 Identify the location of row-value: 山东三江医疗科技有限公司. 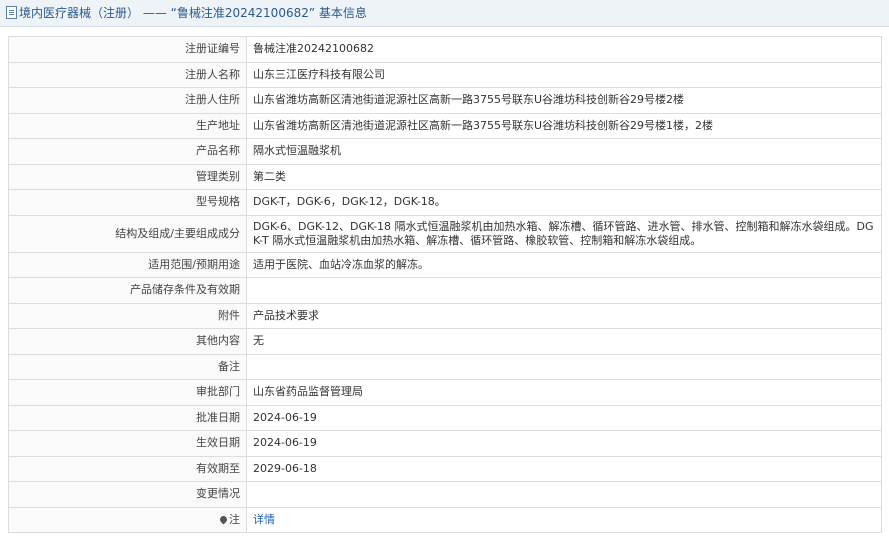
(564, 74).